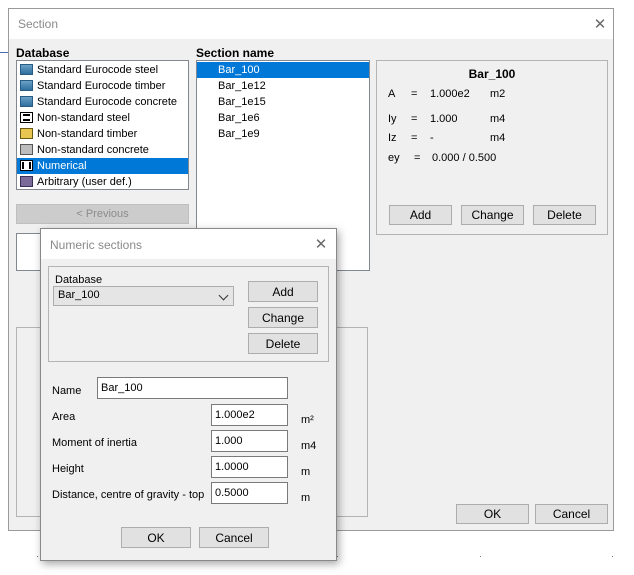 The image size is (634, 575). I want to click on area-unit: m², so click(307, 420).